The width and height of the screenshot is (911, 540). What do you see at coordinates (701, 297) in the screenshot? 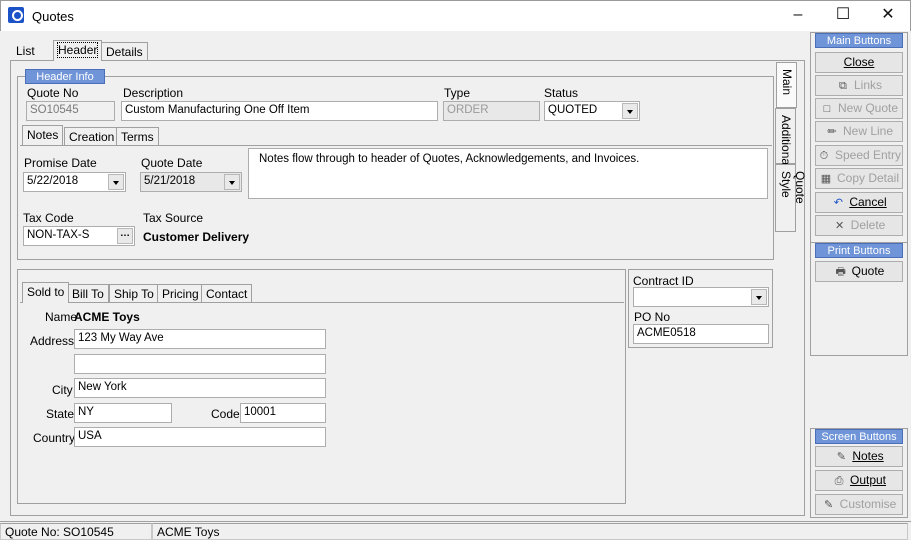
I see `contract-id-select` at bounding box center [701, 297].